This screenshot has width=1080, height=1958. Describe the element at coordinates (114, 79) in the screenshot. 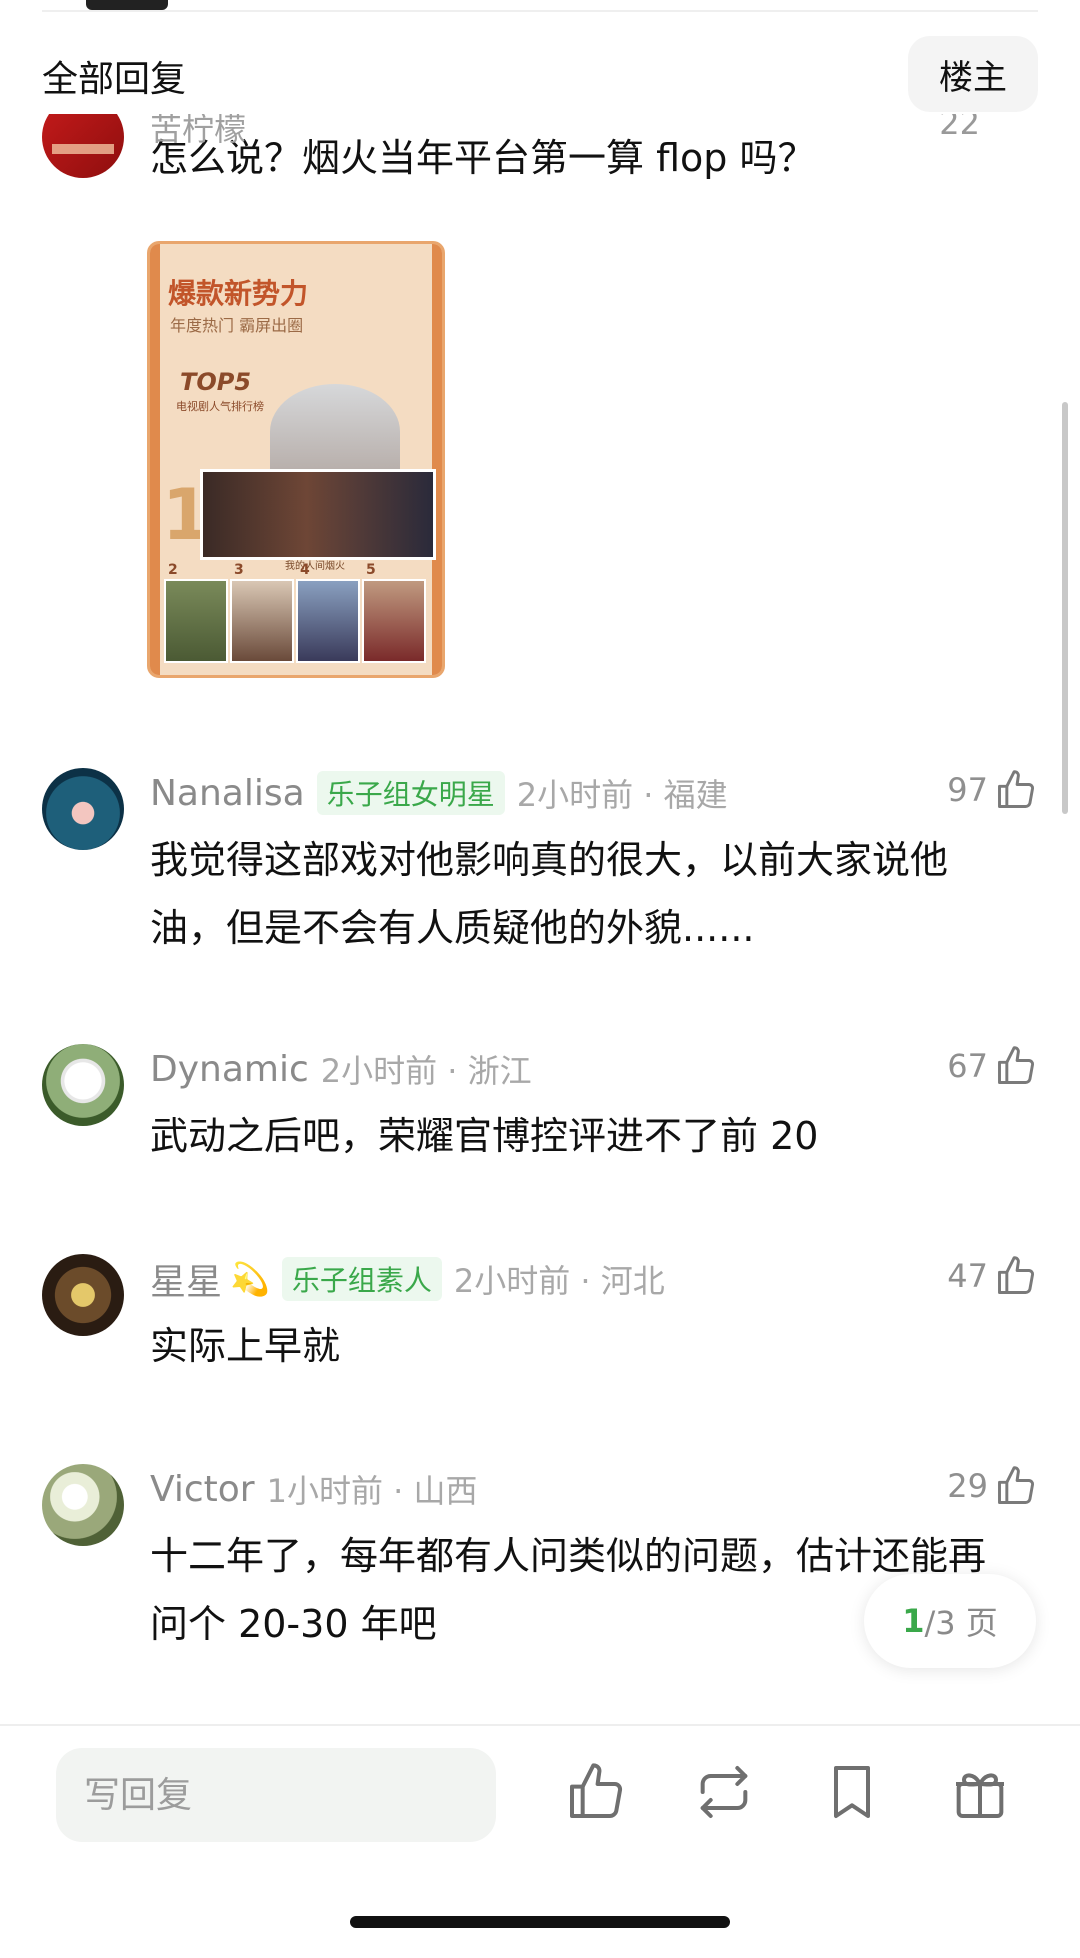

I see `page-title: 全部回复` at that location.